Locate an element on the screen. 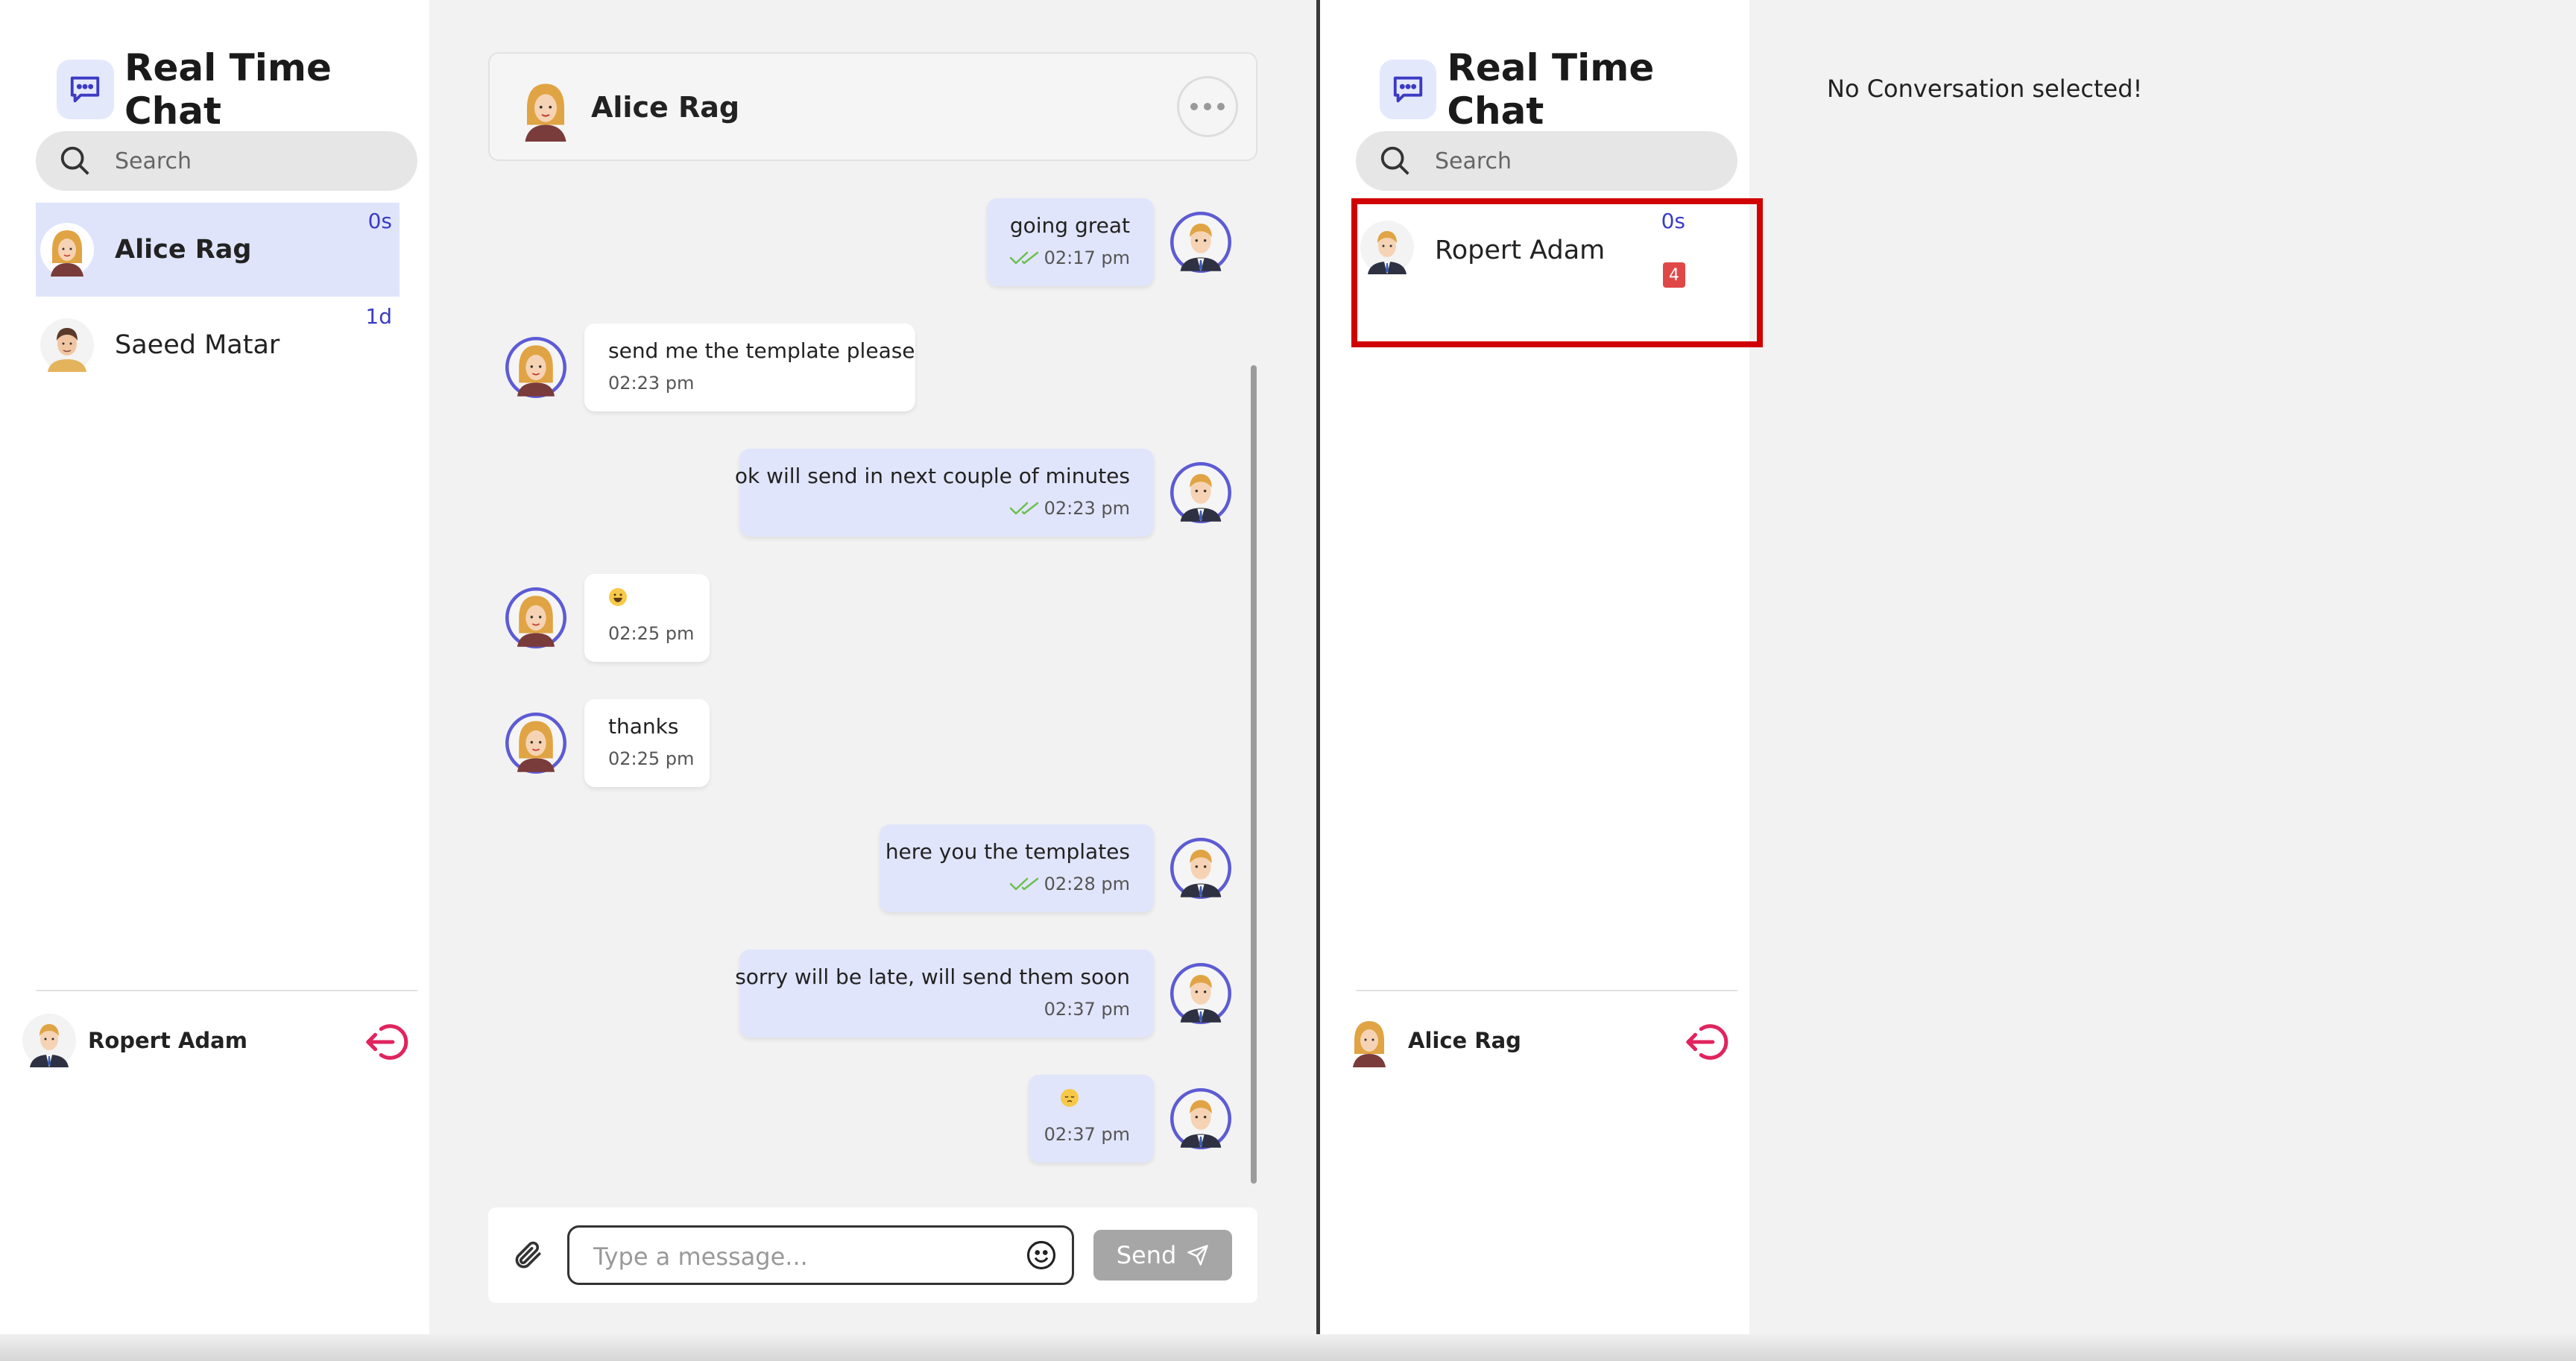  conversation-name: Ropert Adam is located at coordinates (1520, 250).